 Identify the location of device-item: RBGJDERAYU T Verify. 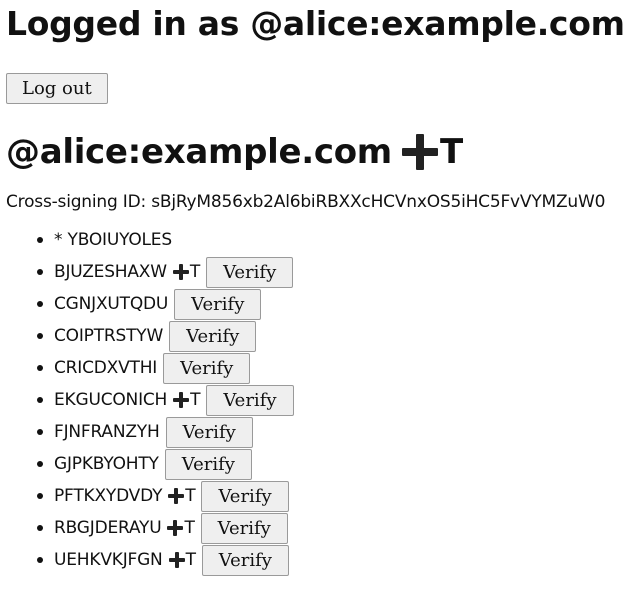
(328, 528).